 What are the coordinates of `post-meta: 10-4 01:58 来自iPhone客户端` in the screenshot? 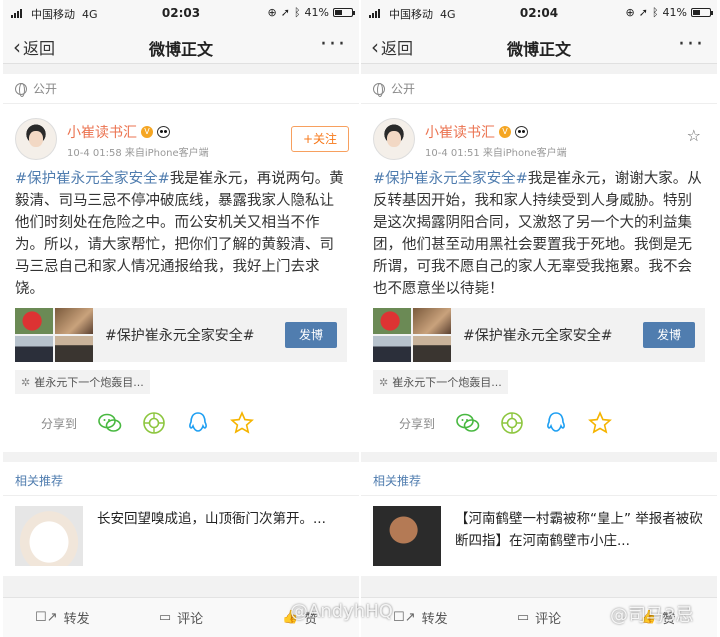 It's located at (138, 153).